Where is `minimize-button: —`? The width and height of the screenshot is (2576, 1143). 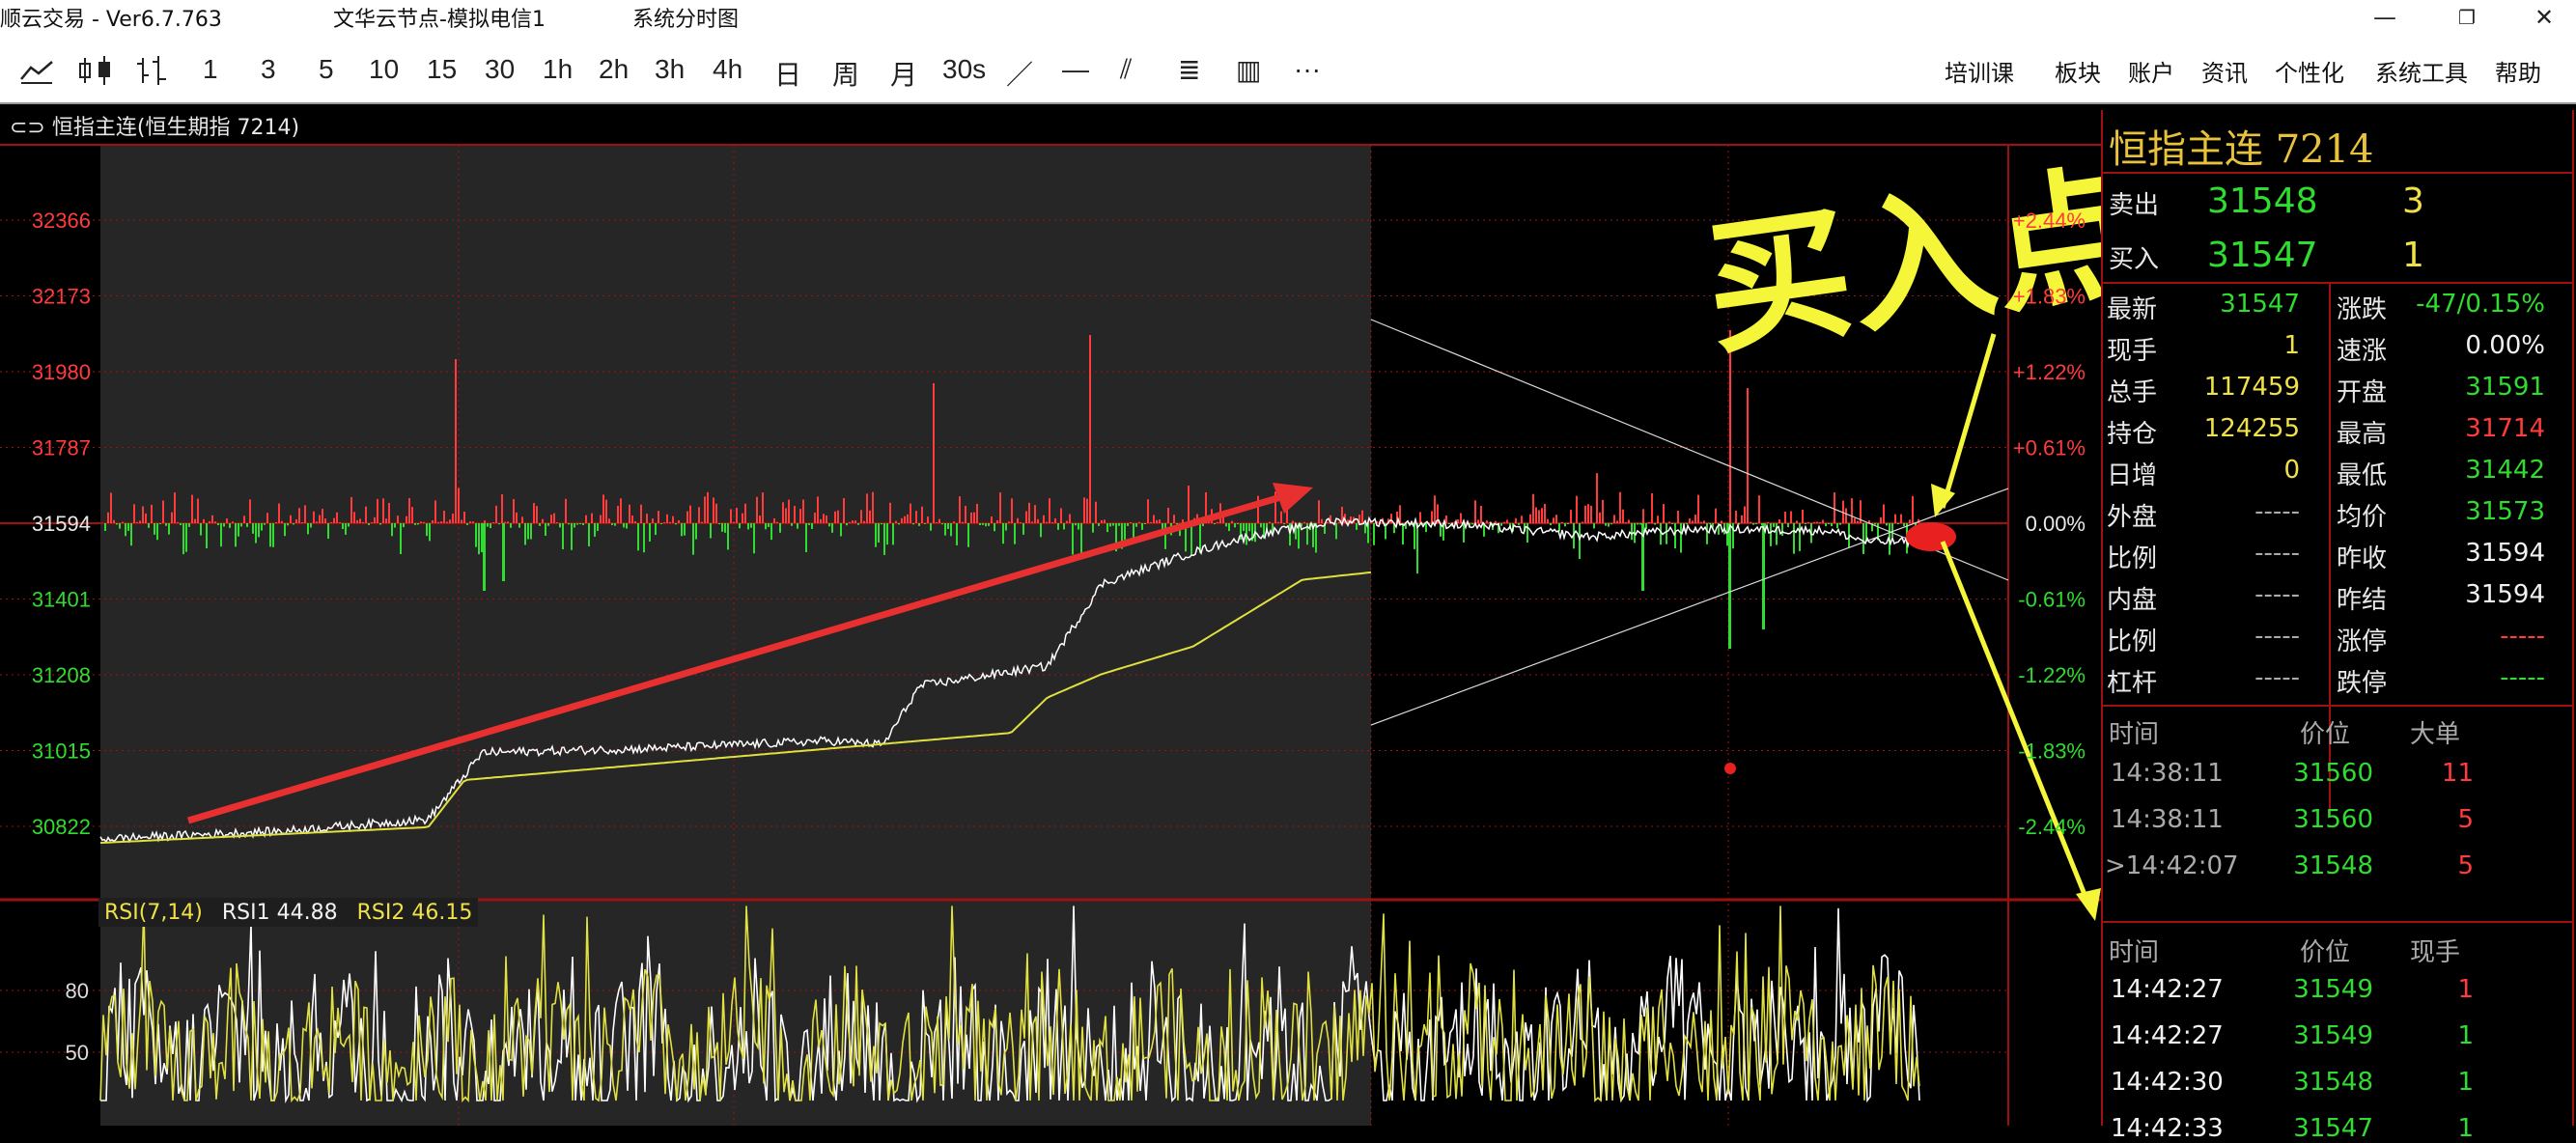 minimize-button: — is located at coordinates (2385, 17).